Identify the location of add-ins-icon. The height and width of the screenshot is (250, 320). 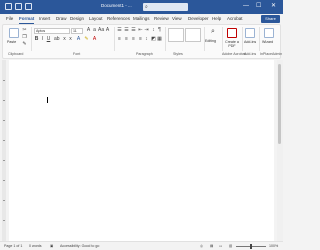
(250, 33).